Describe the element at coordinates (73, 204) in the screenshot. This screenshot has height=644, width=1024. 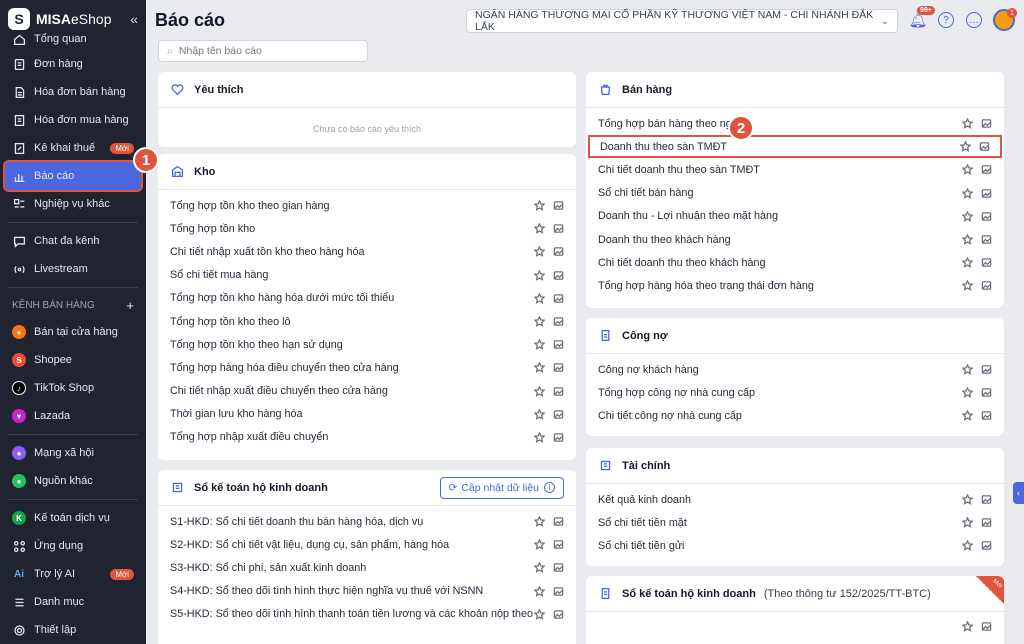
I see `sidebar-item-other: Nghiệp vụ khác` at that location.